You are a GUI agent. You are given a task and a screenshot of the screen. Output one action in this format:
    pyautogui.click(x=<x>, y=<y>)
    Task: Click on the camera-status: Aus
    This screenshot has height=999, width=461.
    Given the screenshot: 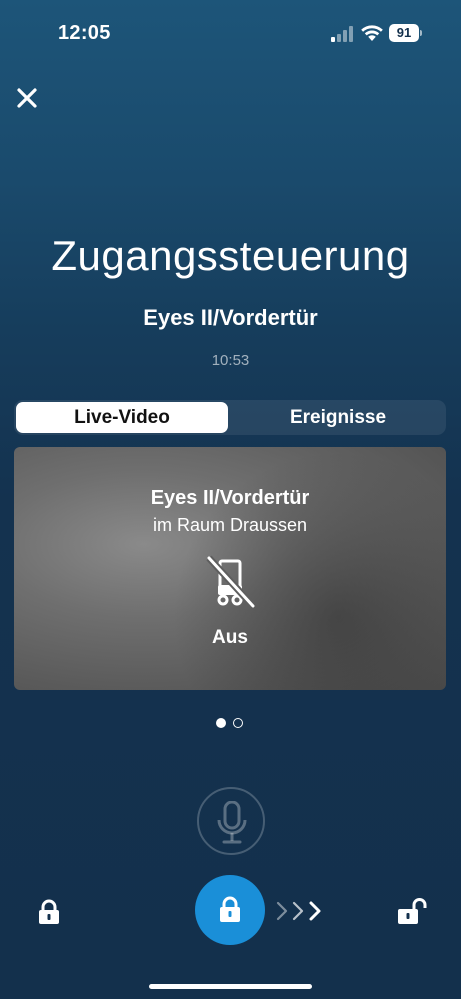 What is the action you would take?
    pyautogui.click(x=230, y=637)
    